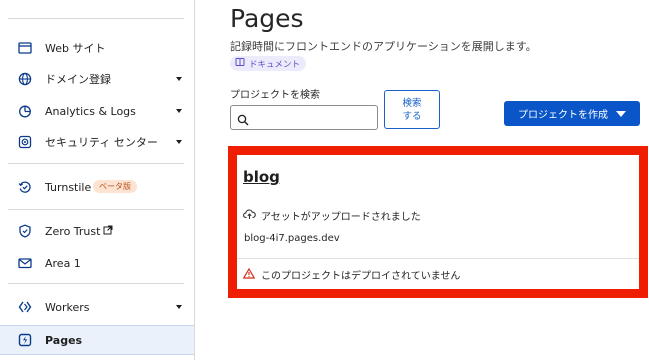  Describe the element at coordinates (25, 340) in the screenshot. I see `pages-icon` at that location.